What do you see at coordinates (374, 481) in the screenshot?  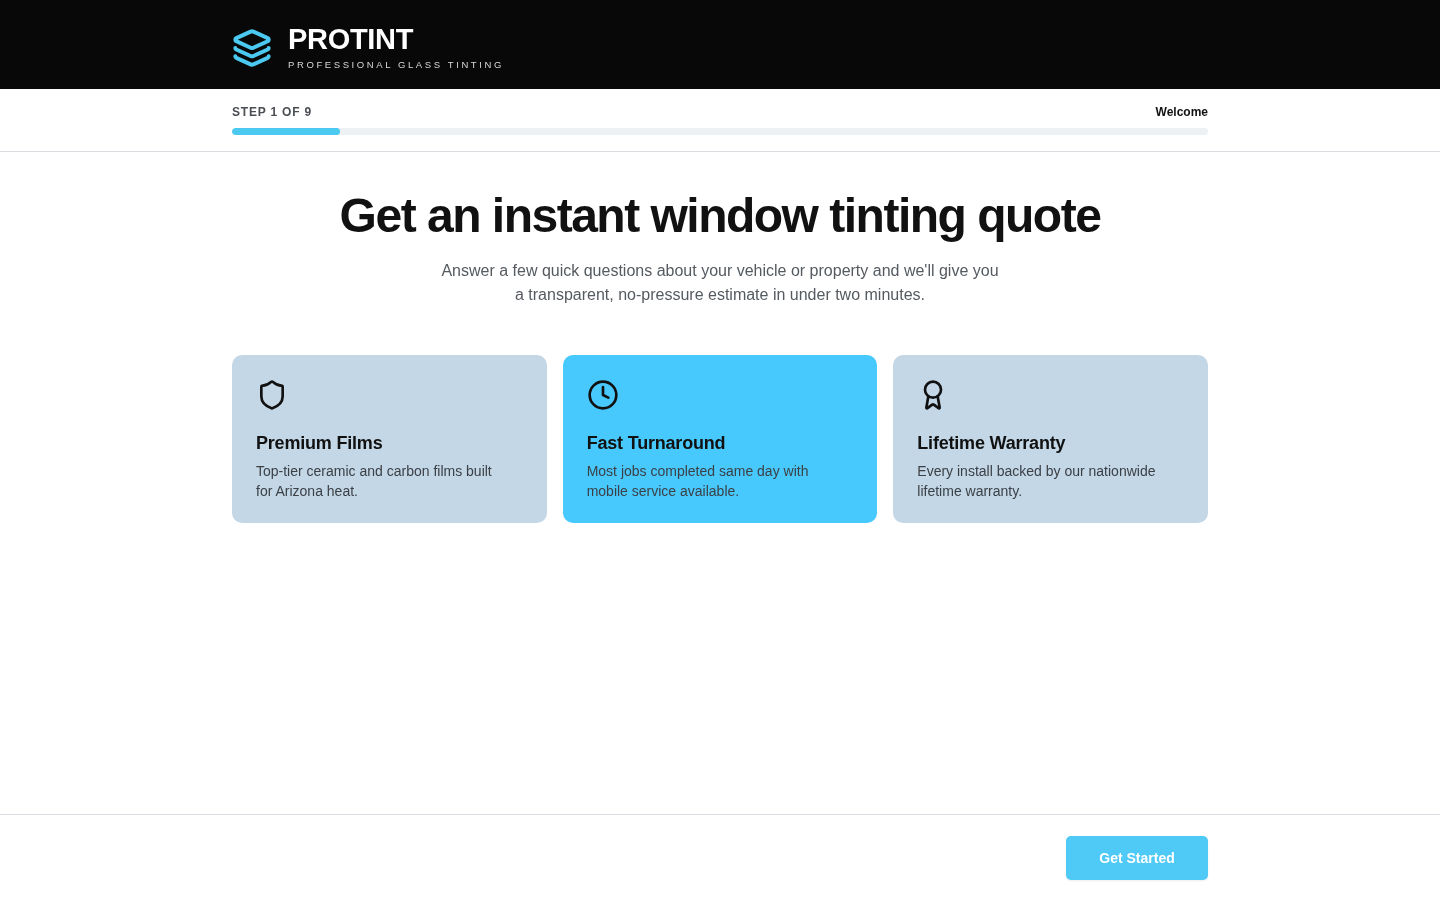 I see `feature-text: Top-tier ceramic and carbon films built for Arizona heat.` at bounding box center [374, 481].